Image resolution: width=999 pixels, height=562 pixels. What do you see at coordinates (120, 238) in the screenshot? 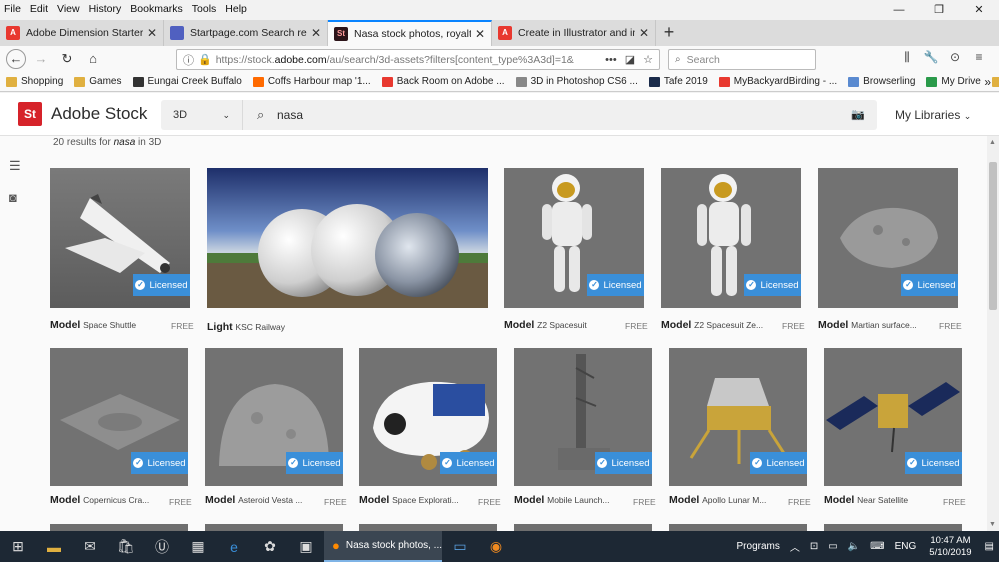
I see `space-shuttle-thumbnail: ✓ Licensed` at bounding box center [120, 238].